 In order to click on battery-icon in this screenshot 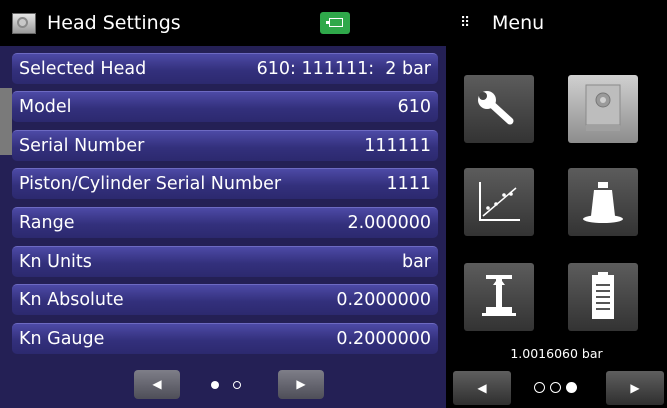, I will do `click(335, 23)`.